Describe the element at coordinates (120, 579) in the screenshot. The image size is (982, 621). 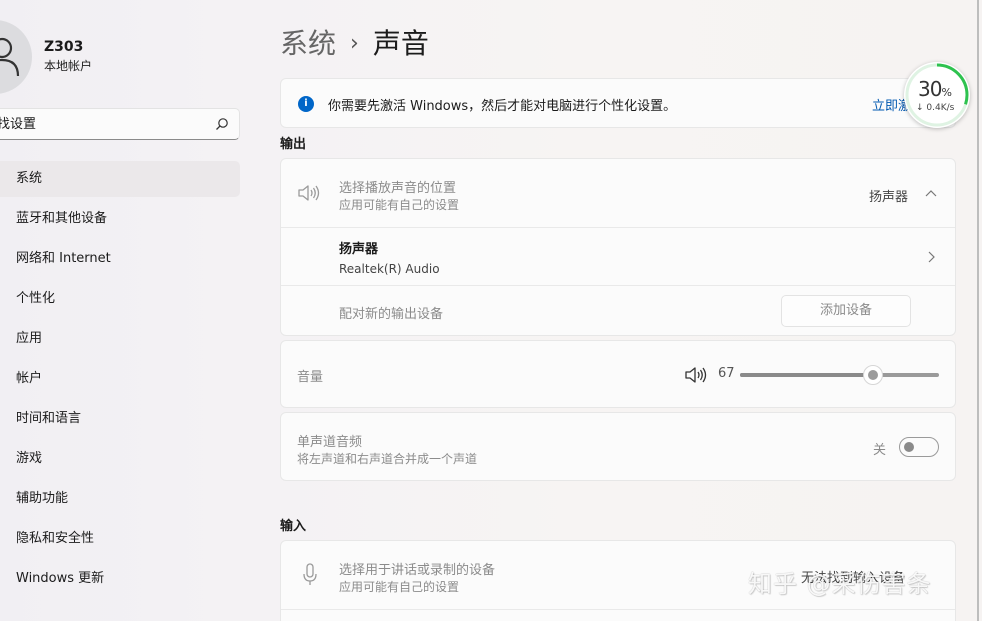
I see `nav-item-windows-update: Windows 更新` at that location.